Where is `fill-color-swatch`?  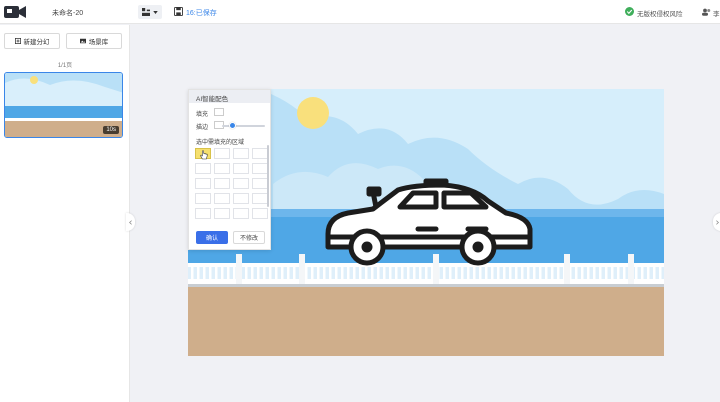
fill-color-swatch is located at coordinates (219, 112).